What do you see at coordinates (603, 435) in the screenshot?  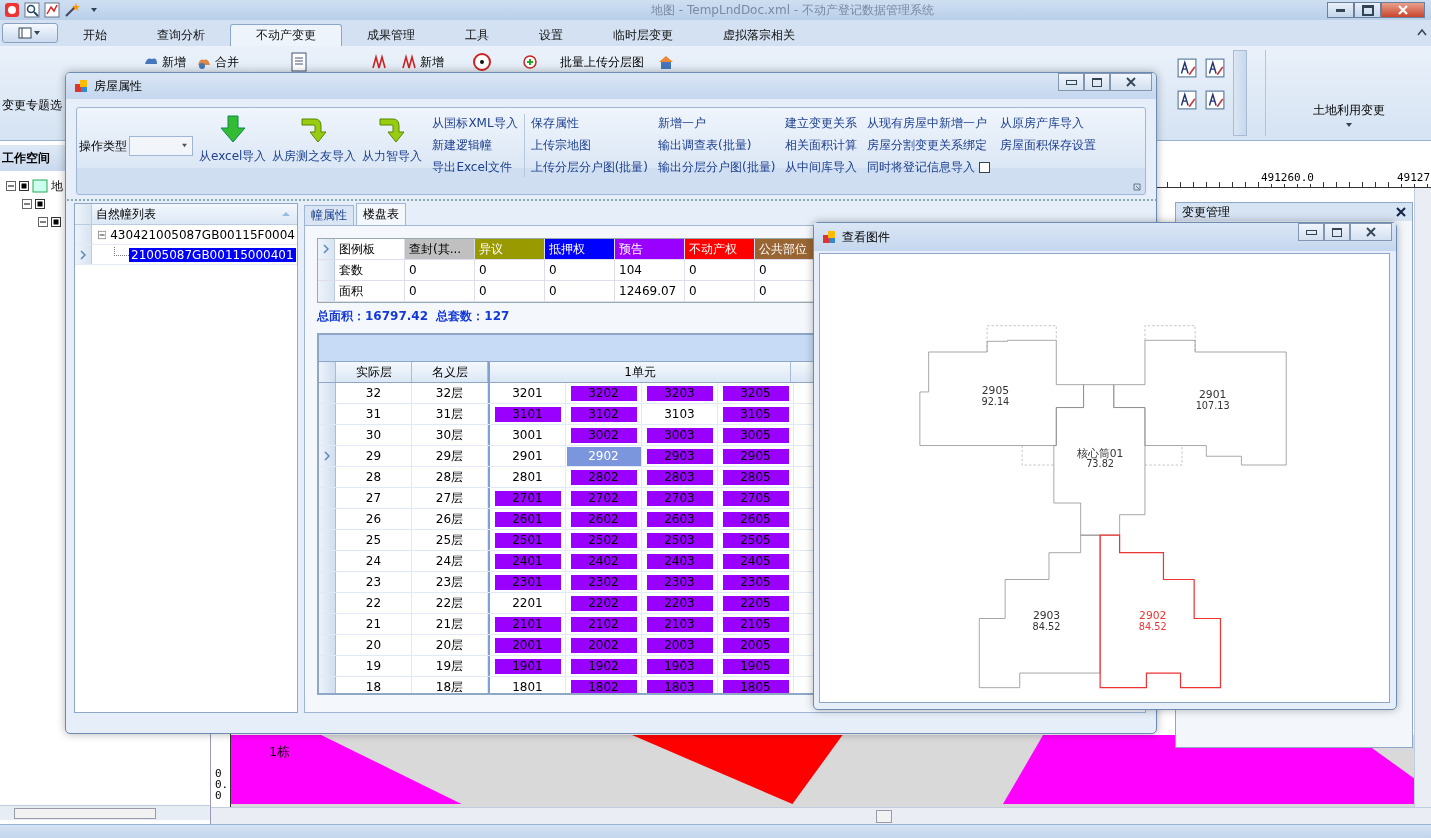 I see `unit-cell: 3002` at bounding box center [603, 435].